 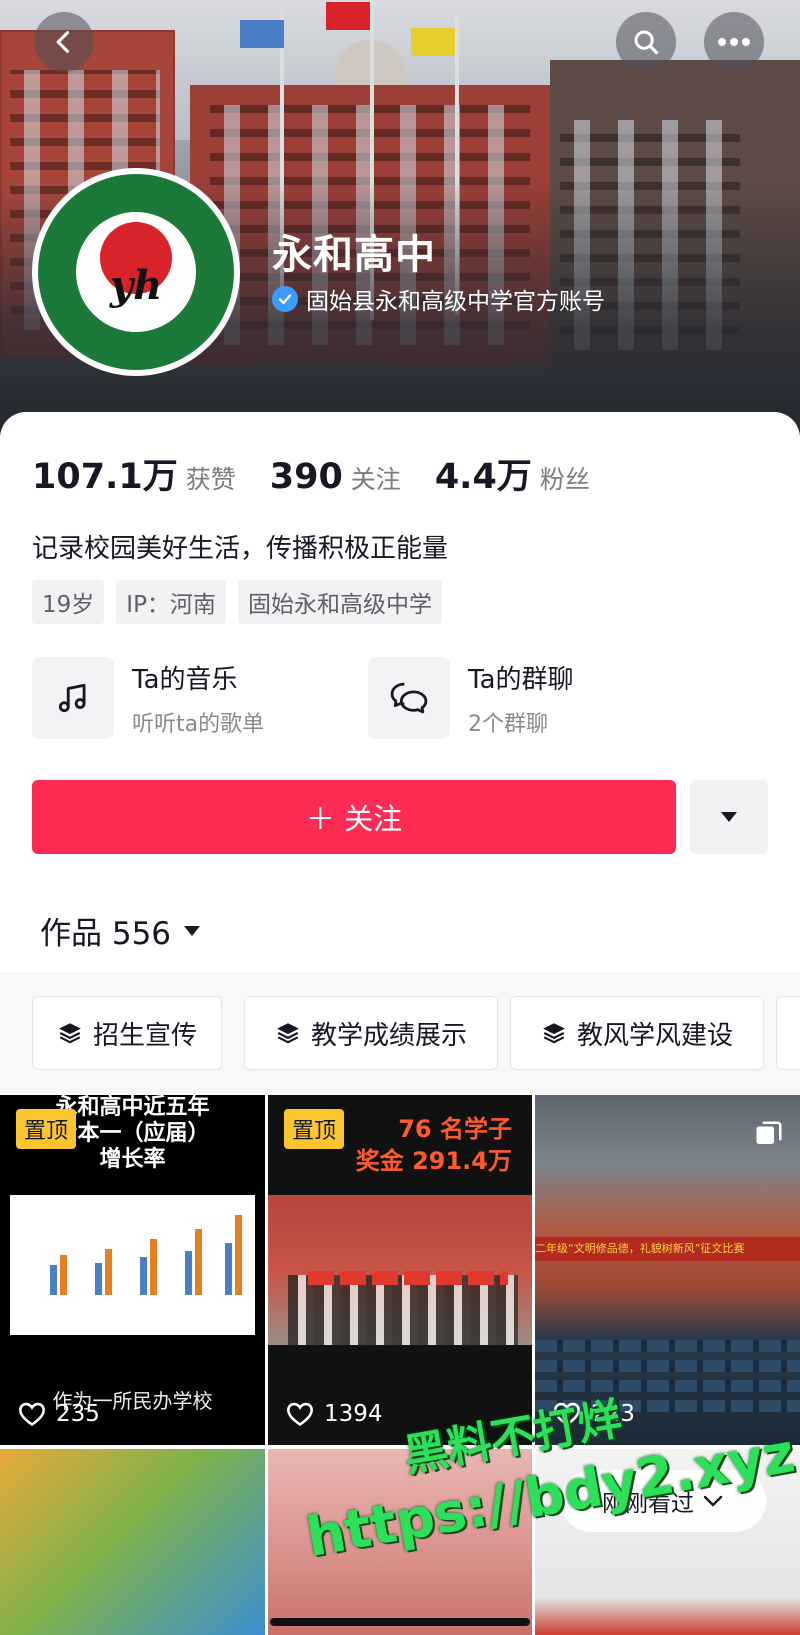 What do you see at coordinates (409, 698) in the screenshot?
I see `chat-bubbles-icon` at bounding box center [409, 698].